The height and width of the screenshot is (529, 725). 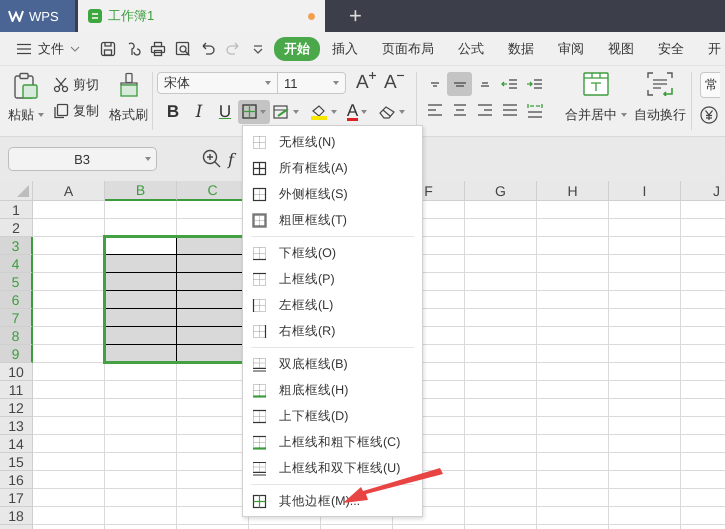 I want to click on wrap-text-icon, so click(x=660, y=84).